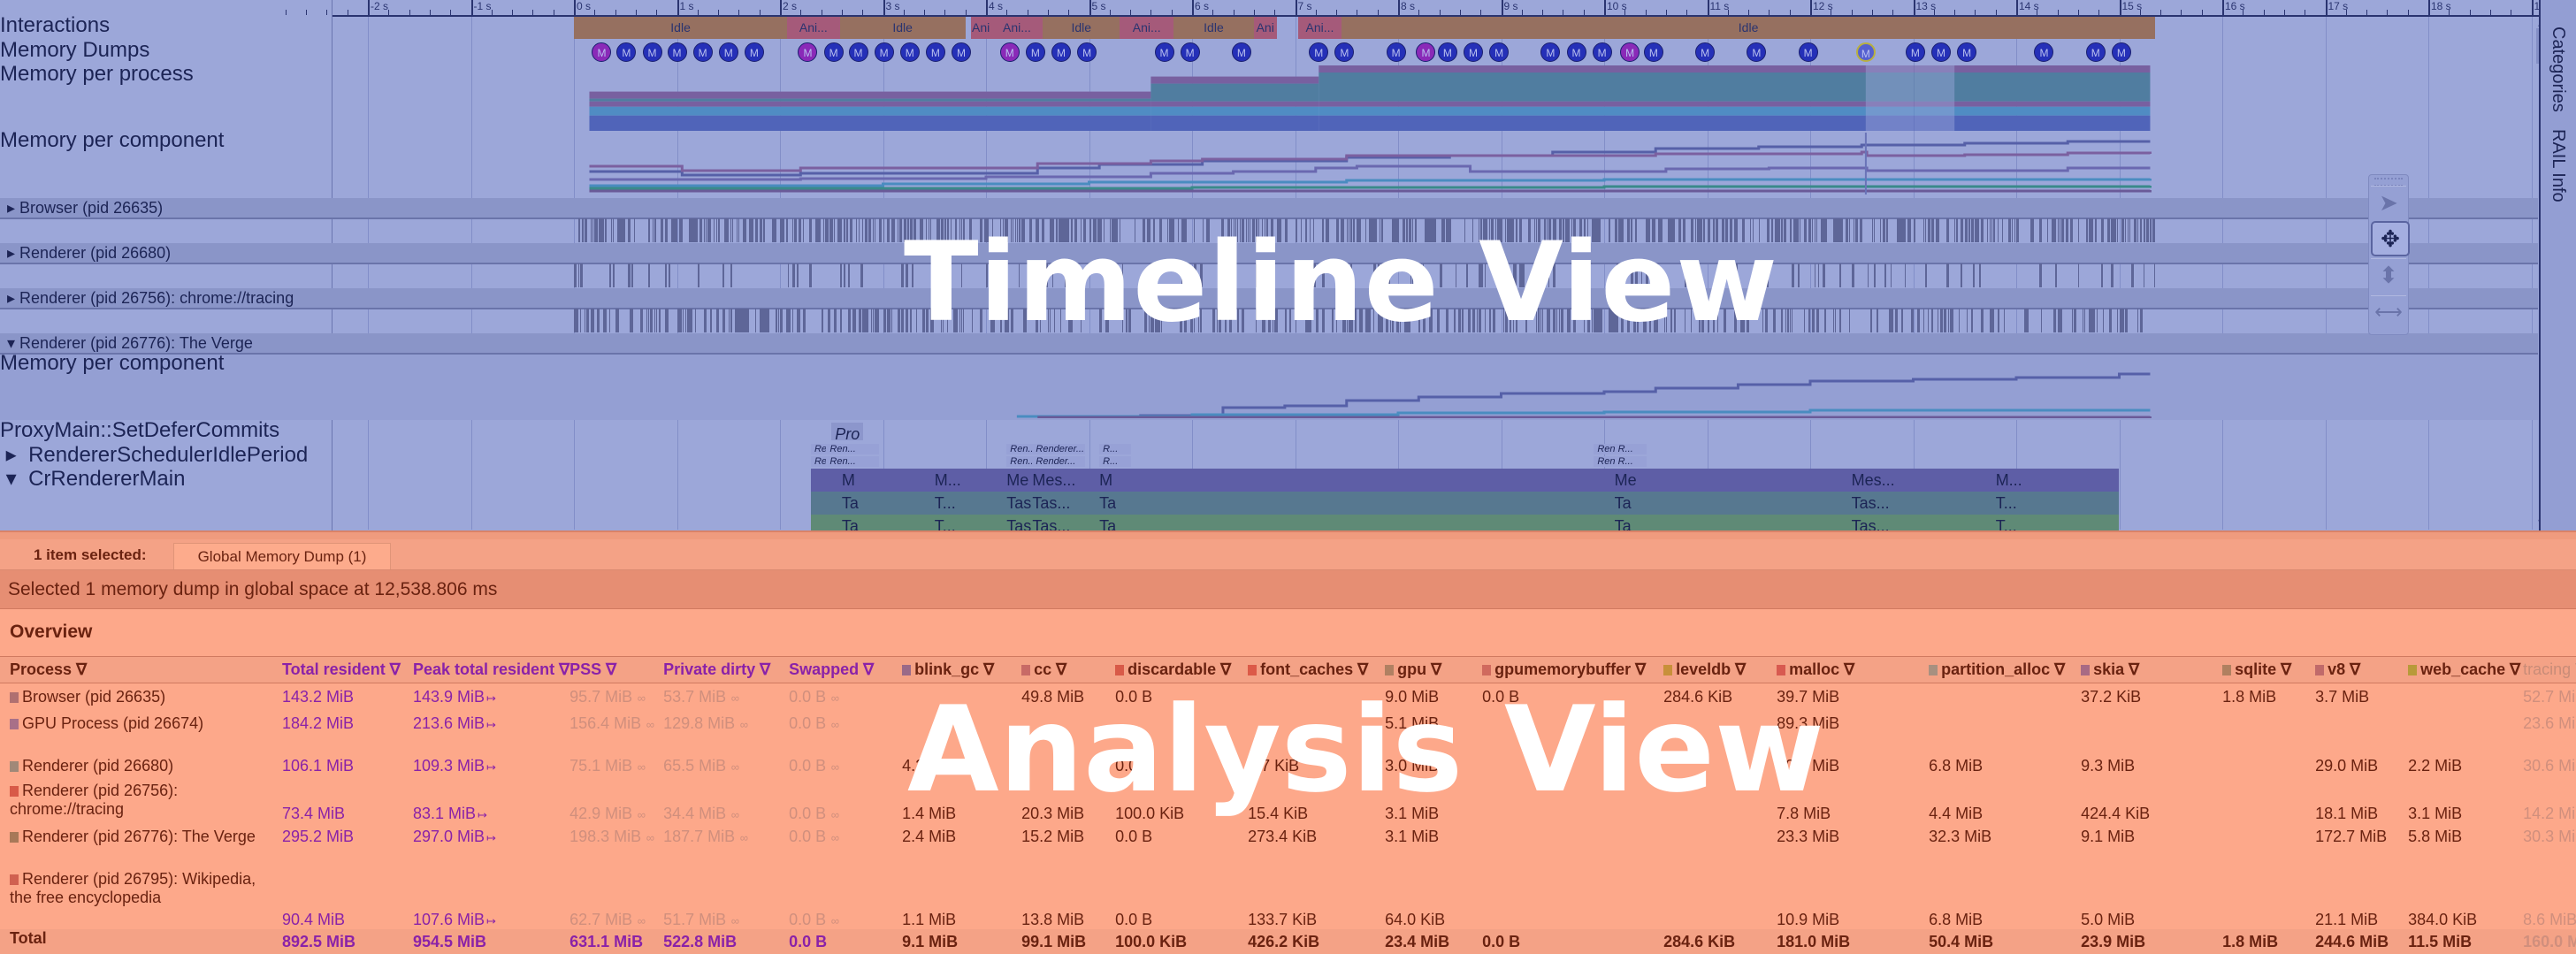 This screenshot has width=2576, height=954. Describe the element at coordinates (93, 479) in the screenshot. I see `track-label-main-thread: ▾ CrRendererMain` at that location.